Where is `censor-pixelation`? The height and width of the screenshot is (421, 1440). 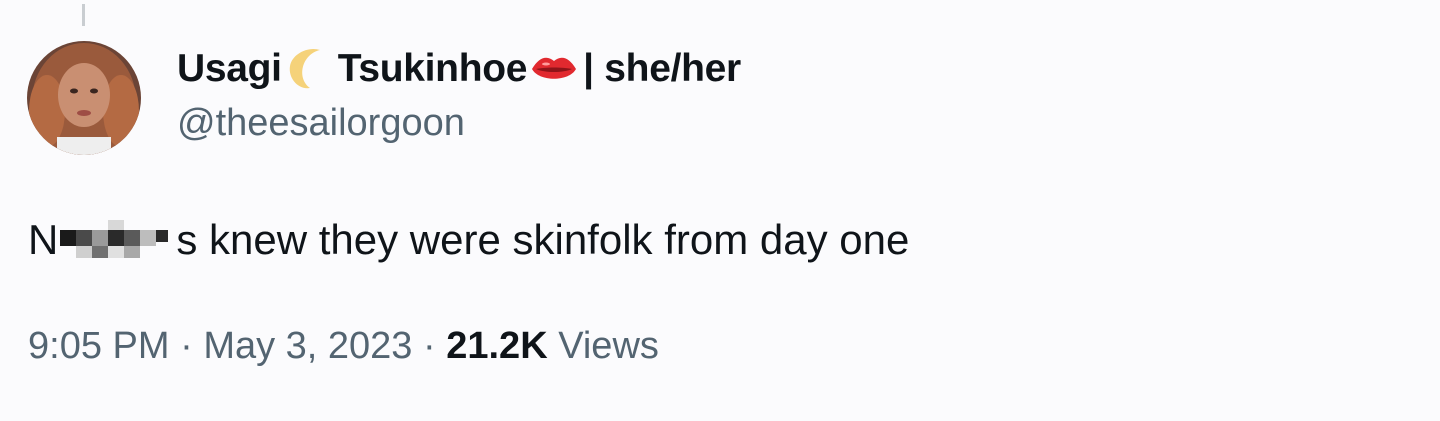 censor-pixelation is located at coordinates (115, 240).